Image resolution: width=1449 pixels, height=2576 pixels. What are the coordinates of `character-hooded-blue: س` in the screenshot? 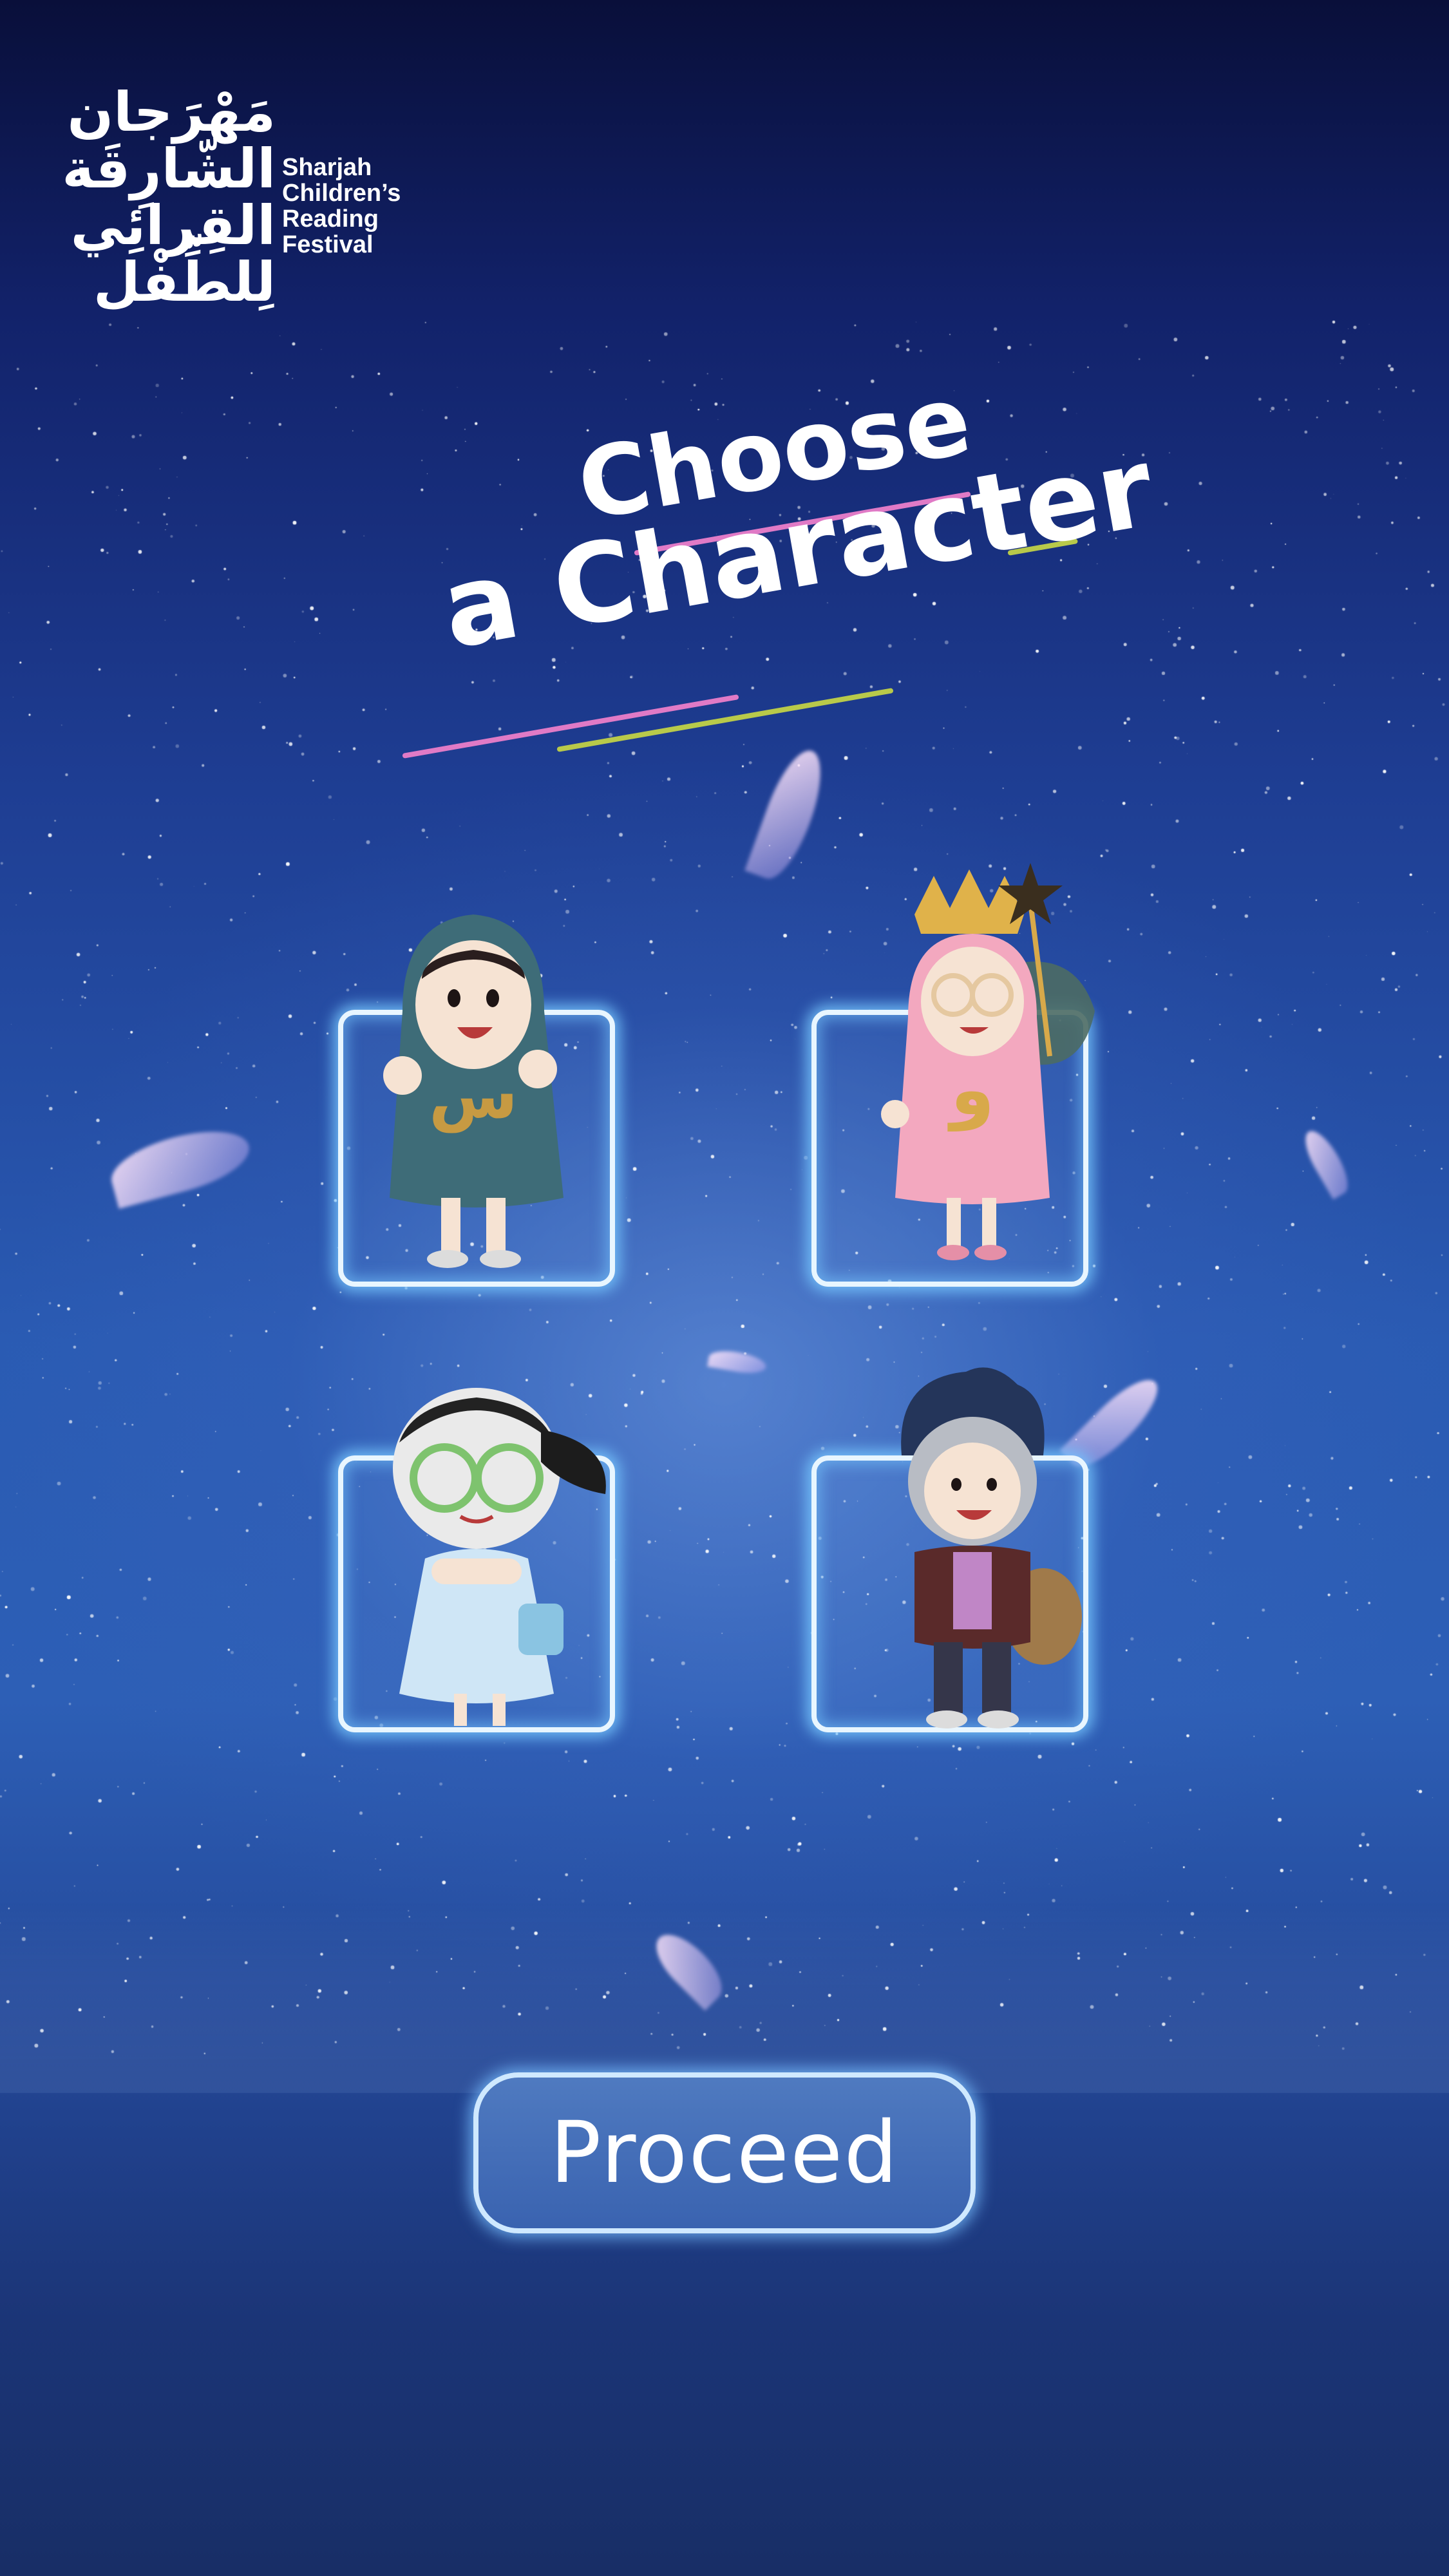 It's located at (474, 1089).